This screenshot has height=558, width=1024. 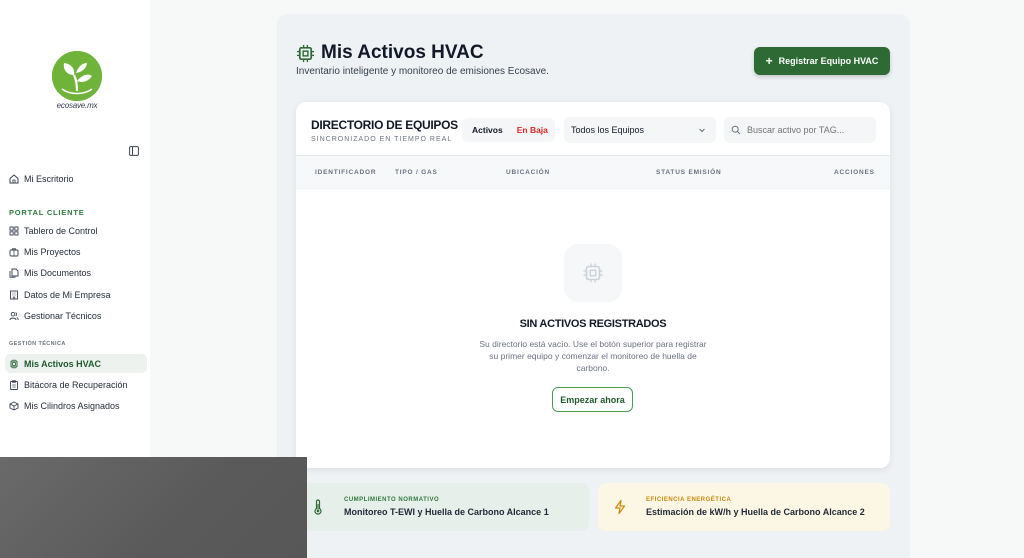 I want to click on lightning-icon, so click(x=620, y=507).